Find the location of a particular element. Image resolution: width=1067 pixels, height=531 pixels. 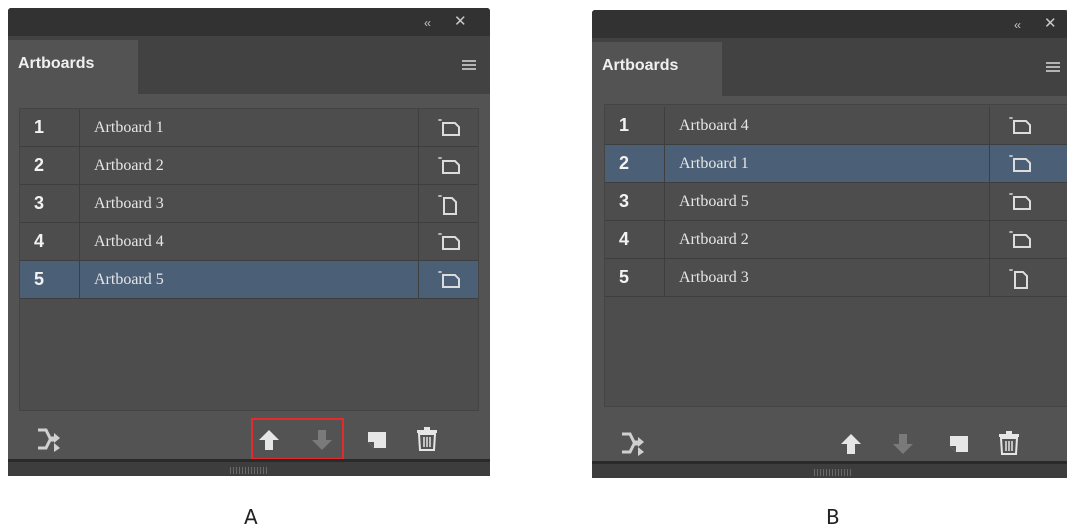

caption-a: A is located at coordinates (251, 517).